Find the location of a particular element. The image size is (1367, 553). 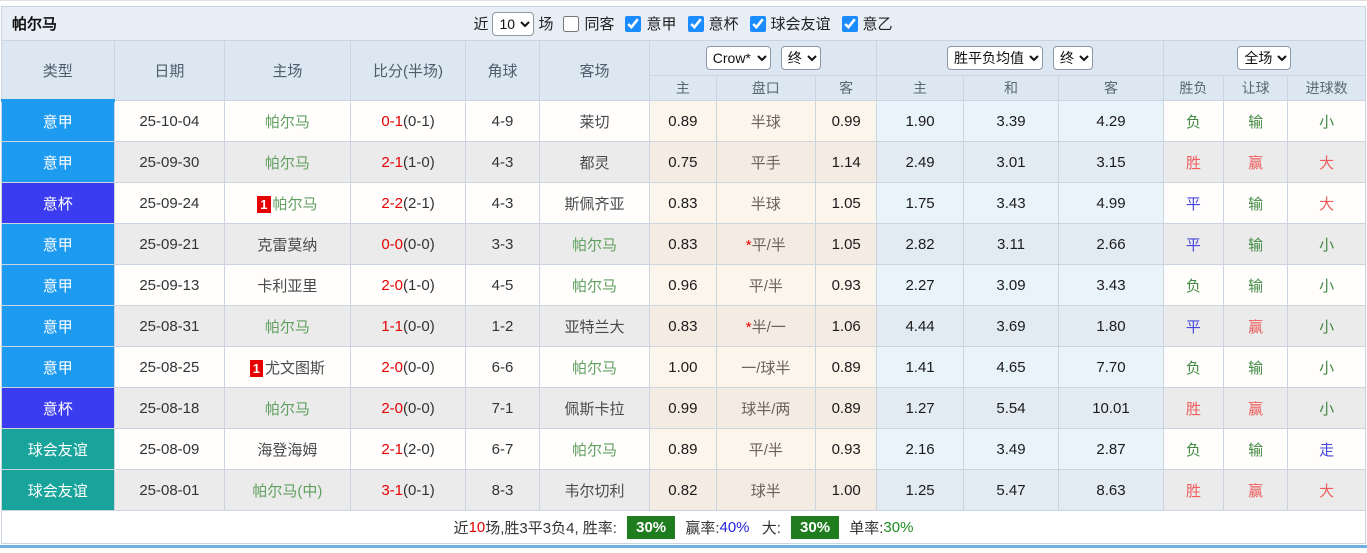

col-header-away: 客场 is located at coordinates (594, 70).